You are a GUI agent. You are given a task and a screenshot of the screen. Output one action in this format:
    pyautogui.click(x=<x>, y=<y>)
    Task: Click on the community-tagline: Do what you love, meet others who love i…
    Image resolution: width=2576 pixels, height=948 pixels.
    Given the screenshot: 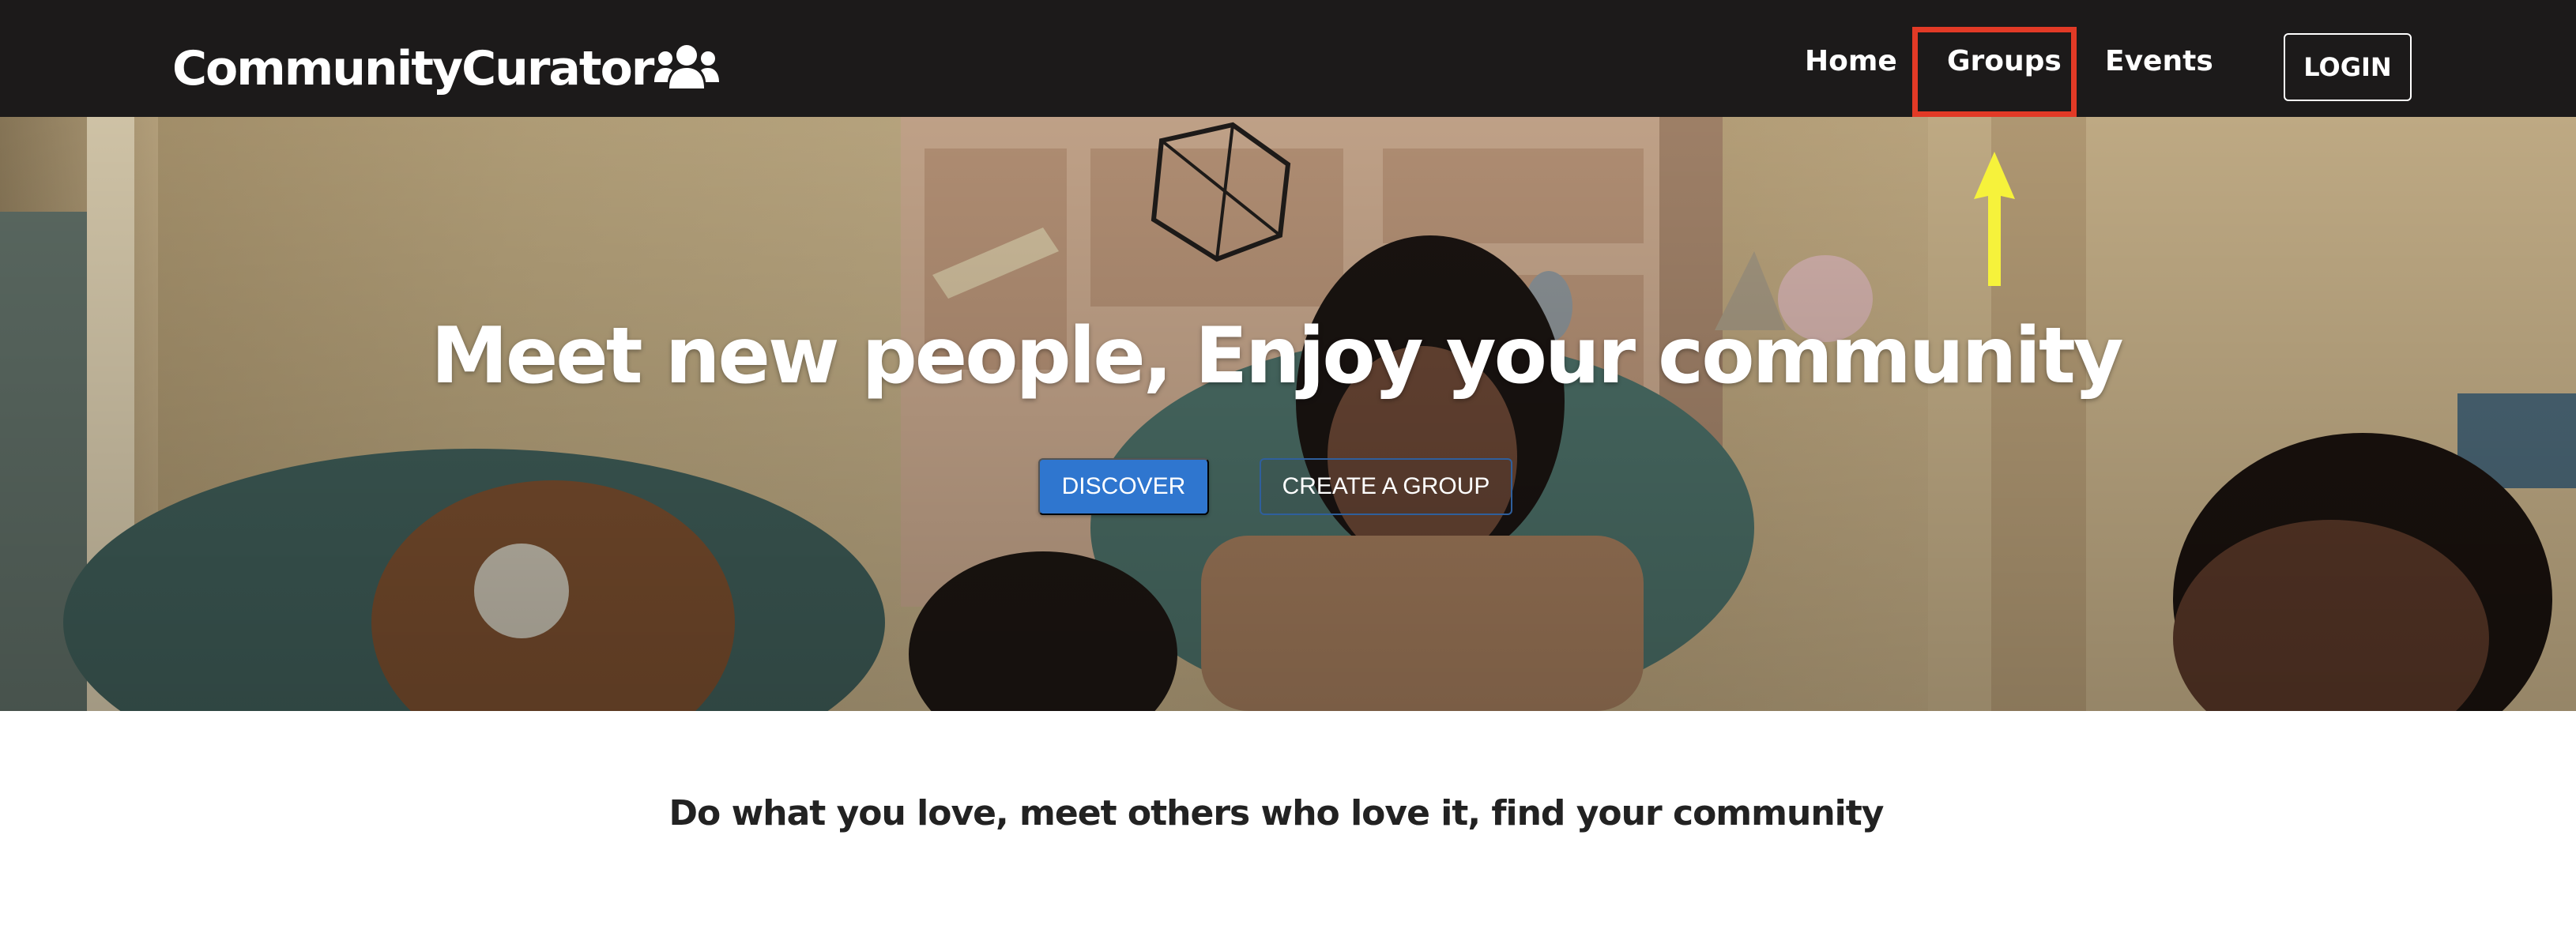 What is the action you would take?
    pyautogui.click(x=1276, y=813)
    